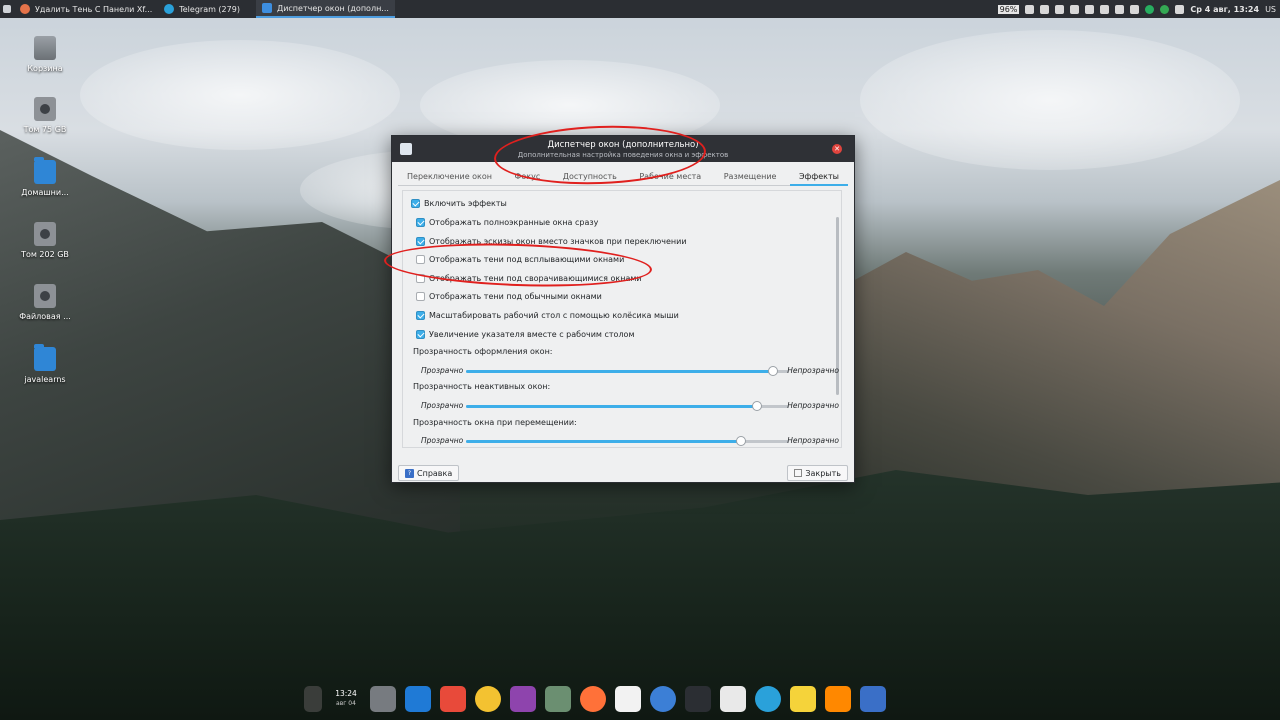  I want to click on software-store-icon, so click(628, 699).